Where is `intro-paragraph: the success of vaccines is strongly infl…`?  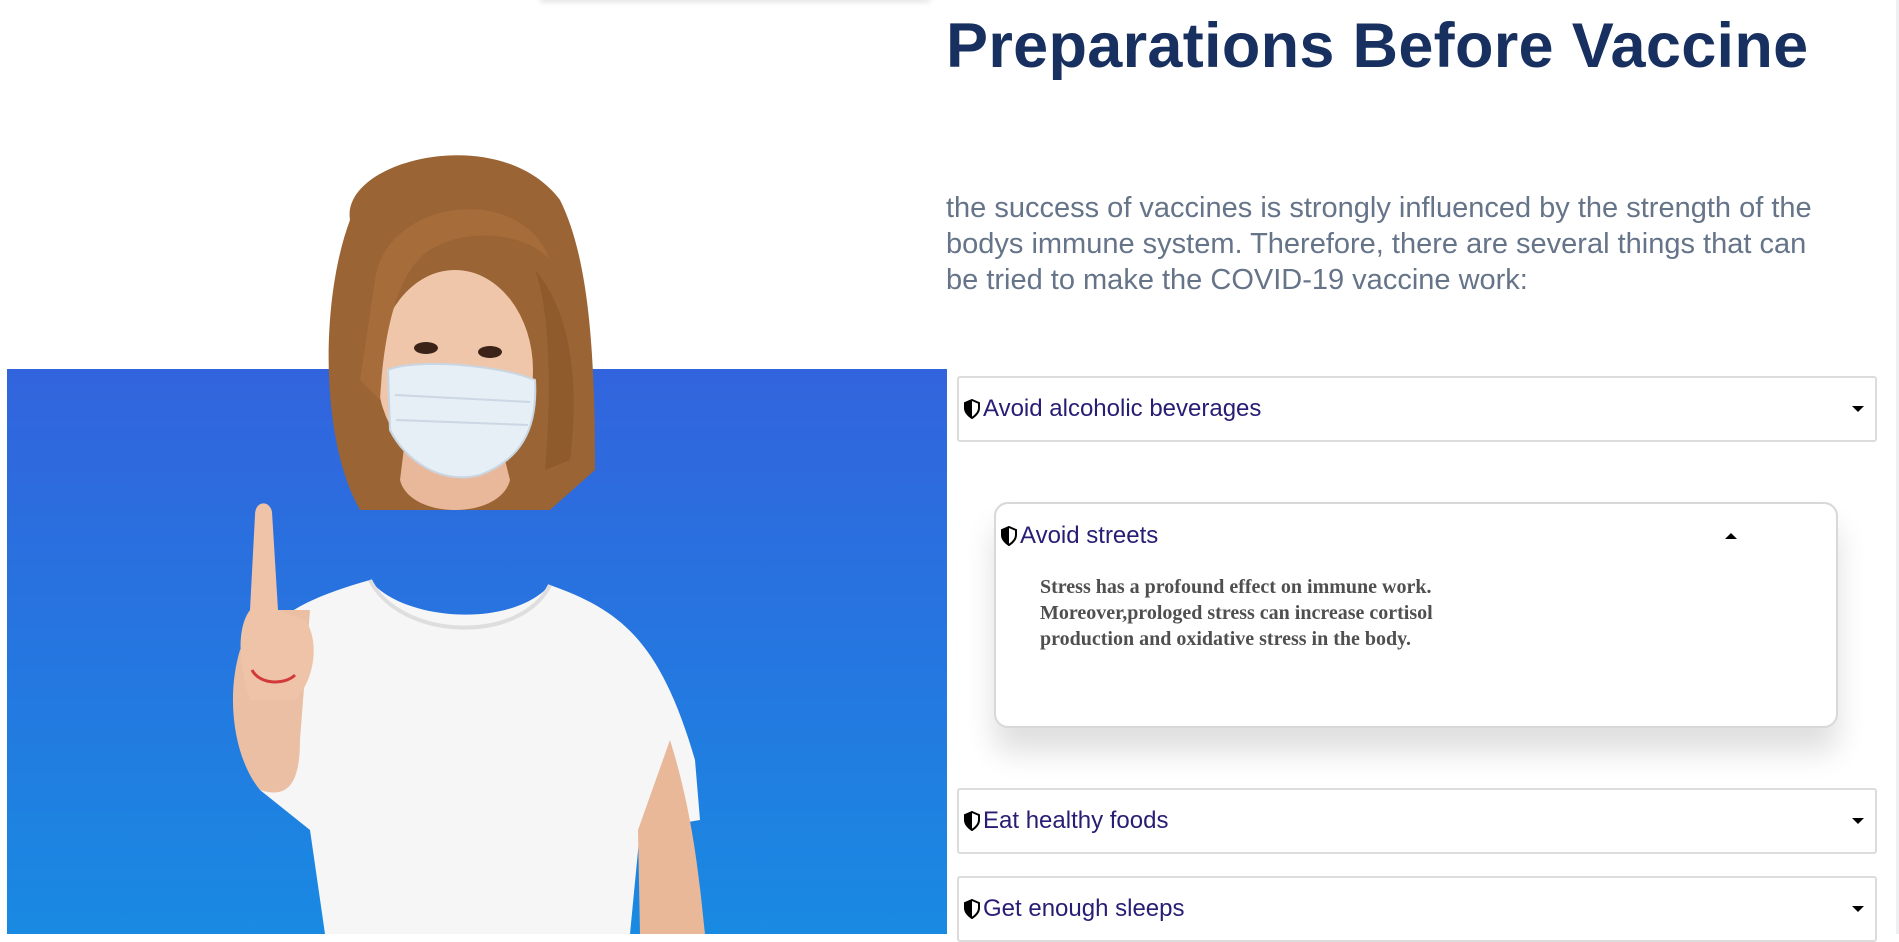
intro-paragraph: the success of vaccines is strongly infl… is located at coordinates (1379, 244).